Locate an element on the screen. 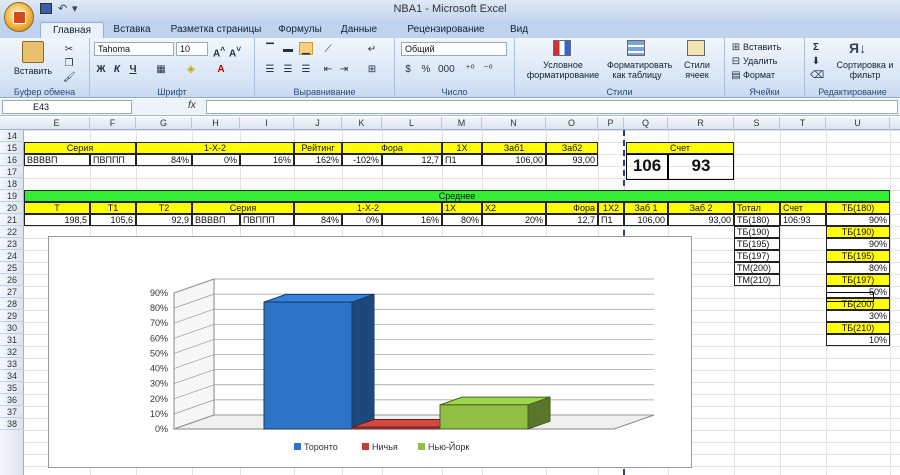  cell-h16: 0% is located at coordinates (216, 160).